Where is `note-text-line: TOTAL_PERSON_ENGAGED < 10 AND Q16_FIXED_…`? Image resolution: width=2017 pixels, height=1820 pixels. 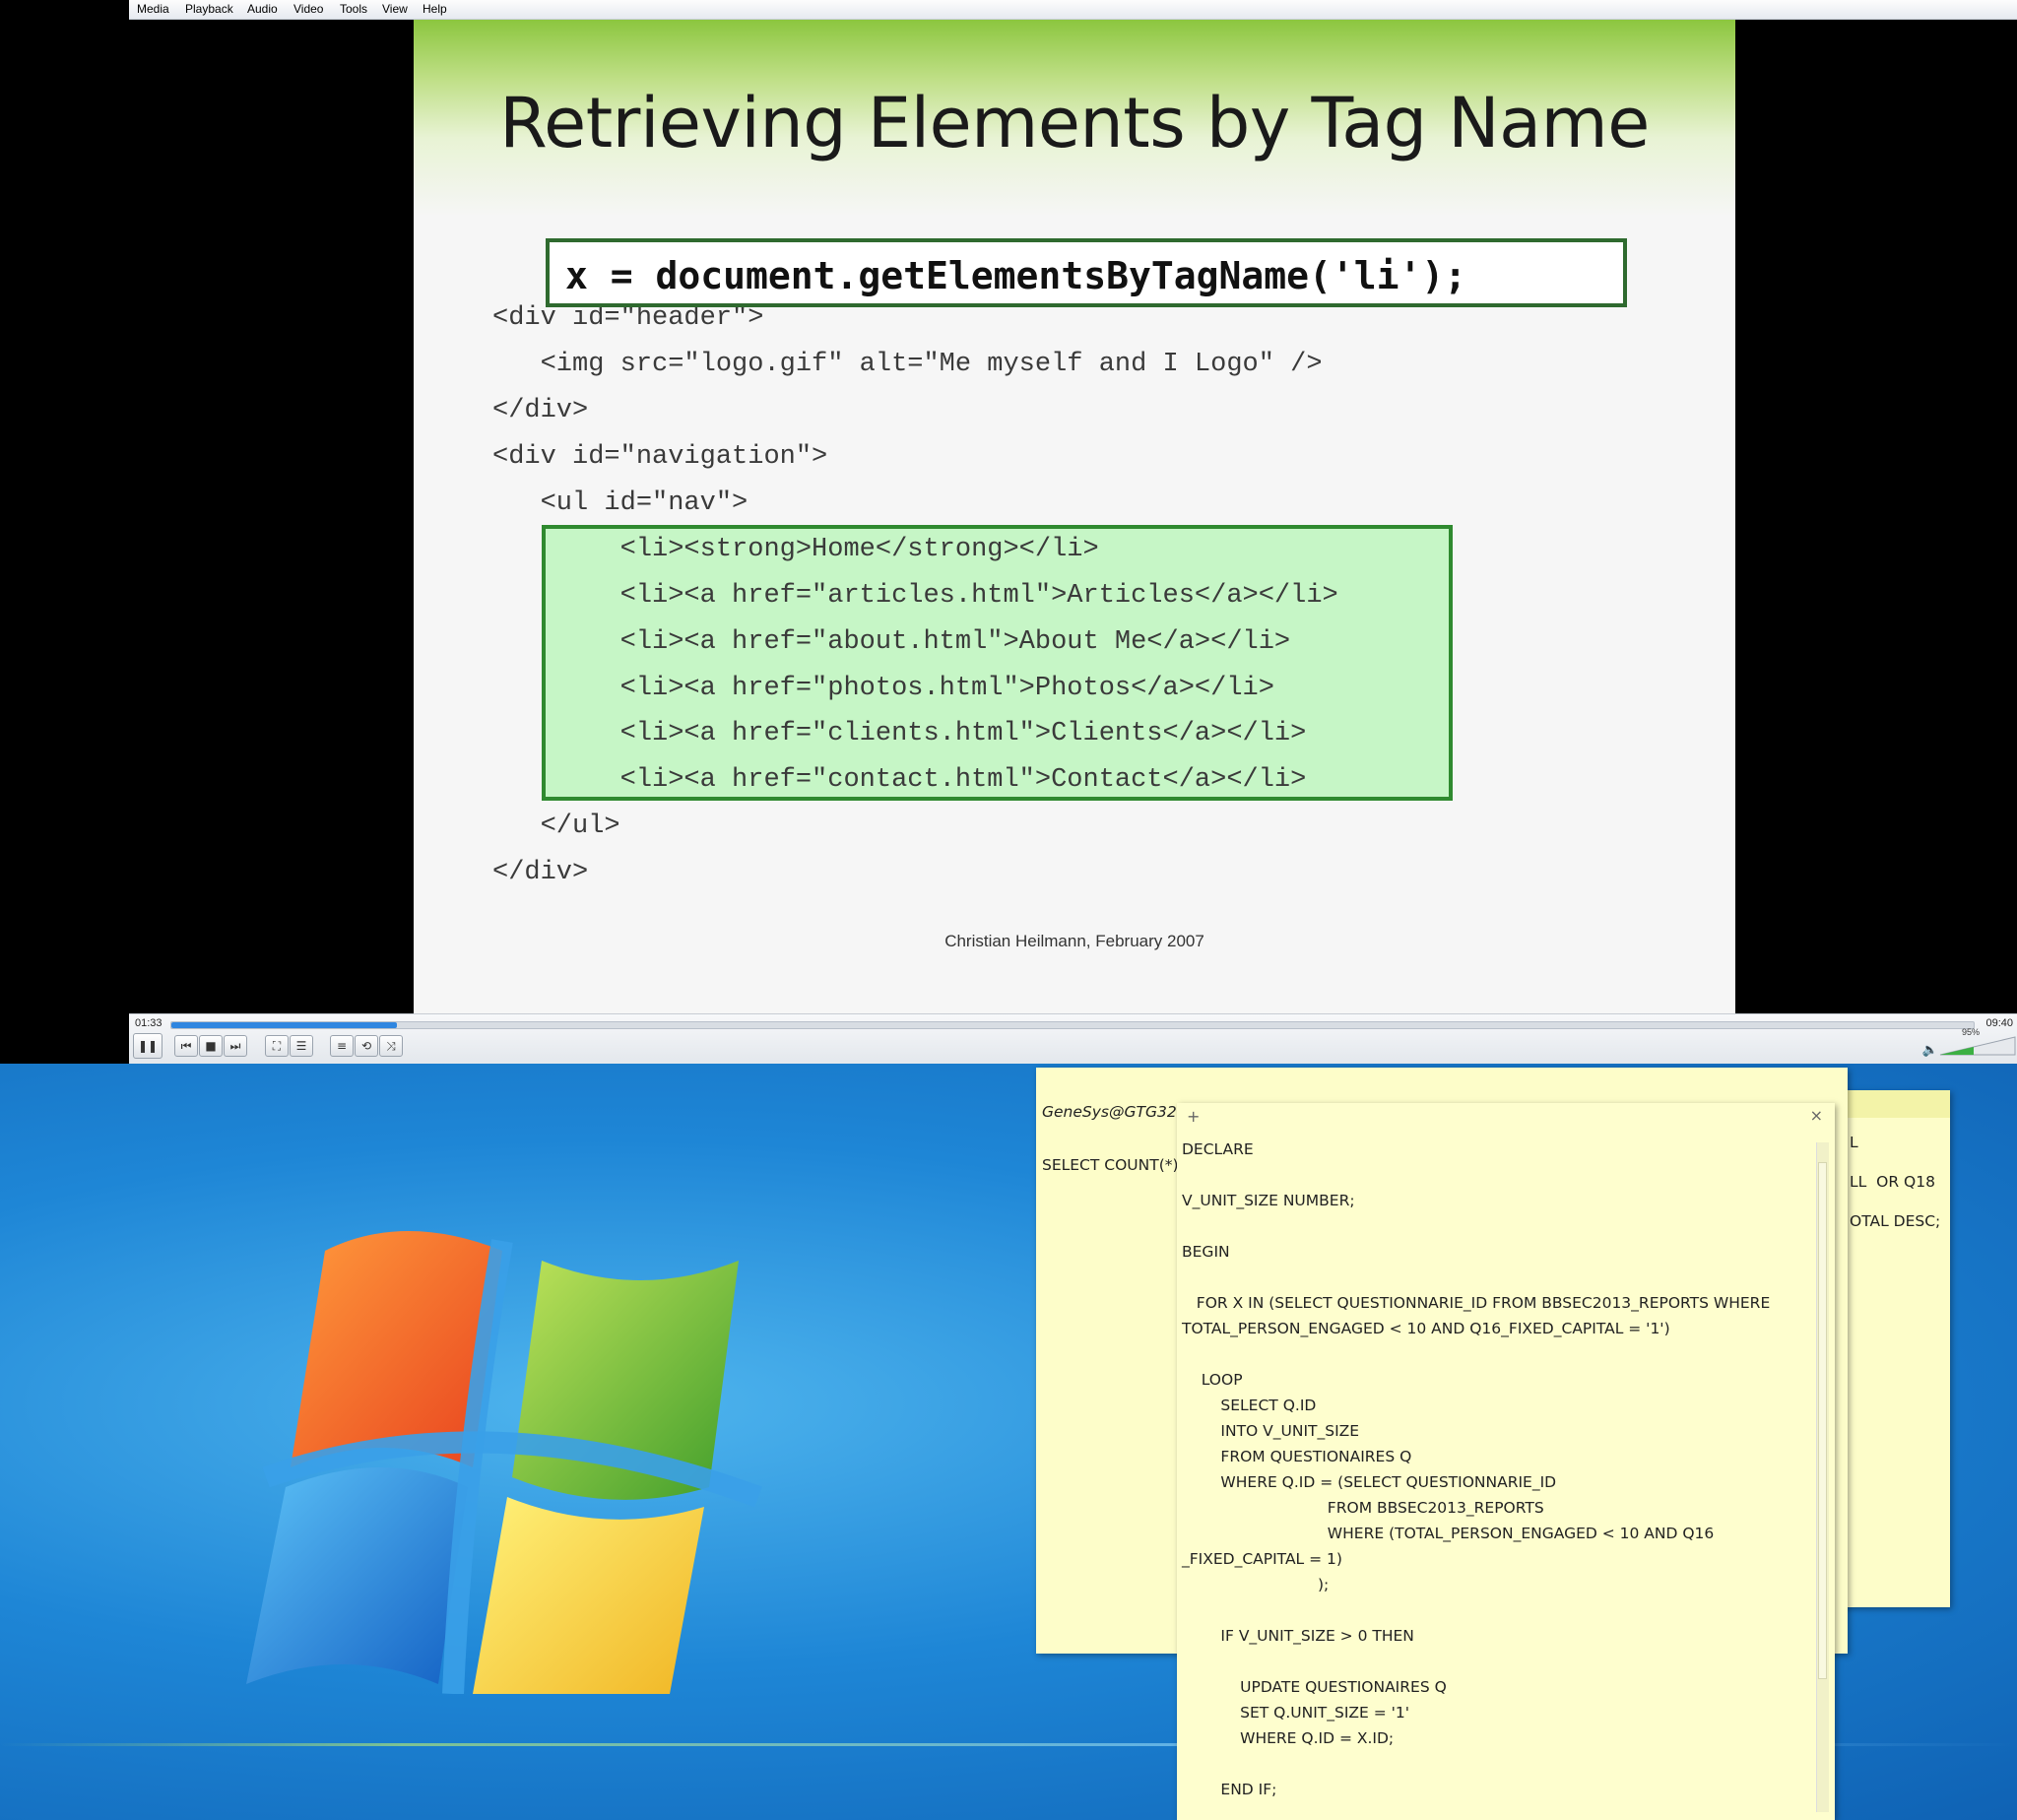 note-text-line: TOTAL_PERSON_ENGAGED < 10 AND Q16_FIXED_… is located at coordinates (1426, 1328).